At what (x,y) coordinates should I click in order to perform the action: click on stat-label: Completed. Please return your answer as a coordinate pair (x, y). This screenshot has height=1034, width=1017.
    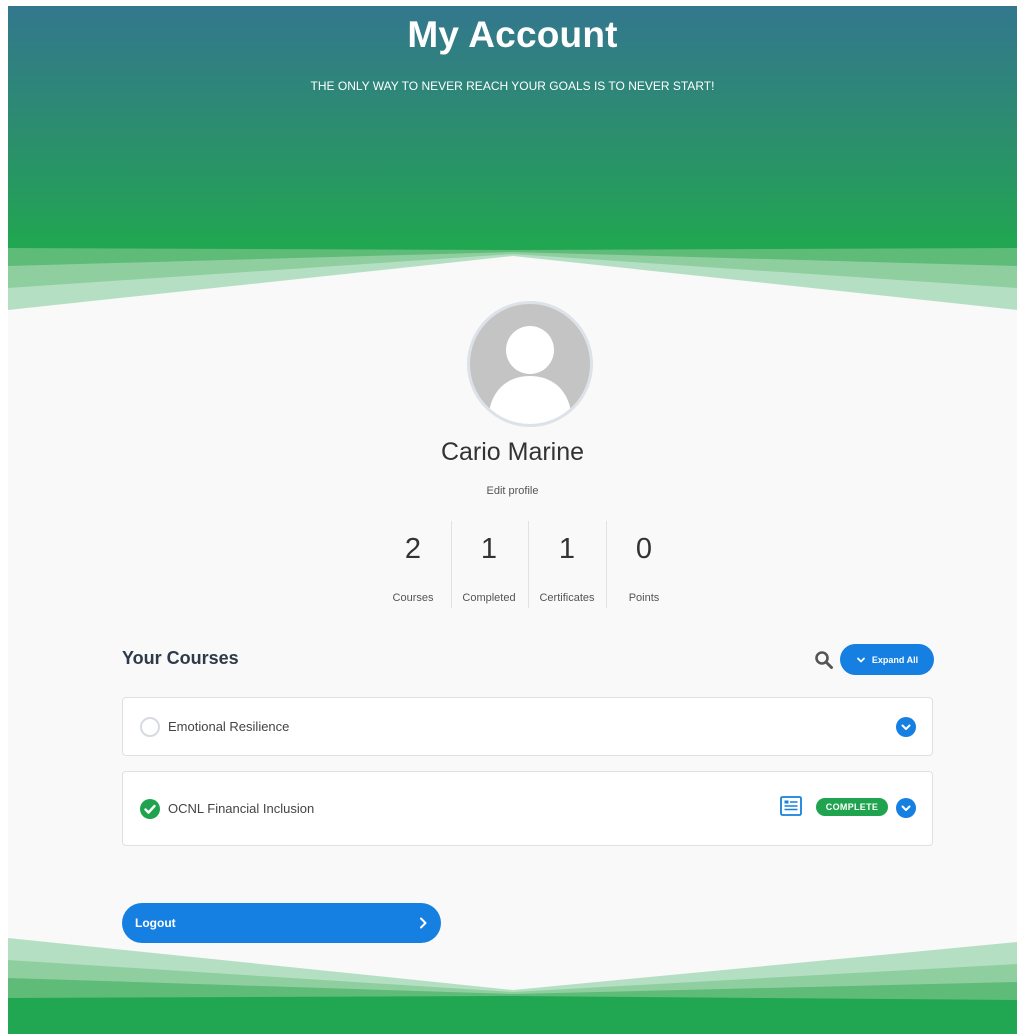
    Looking at the image, I should click on (489, 598).